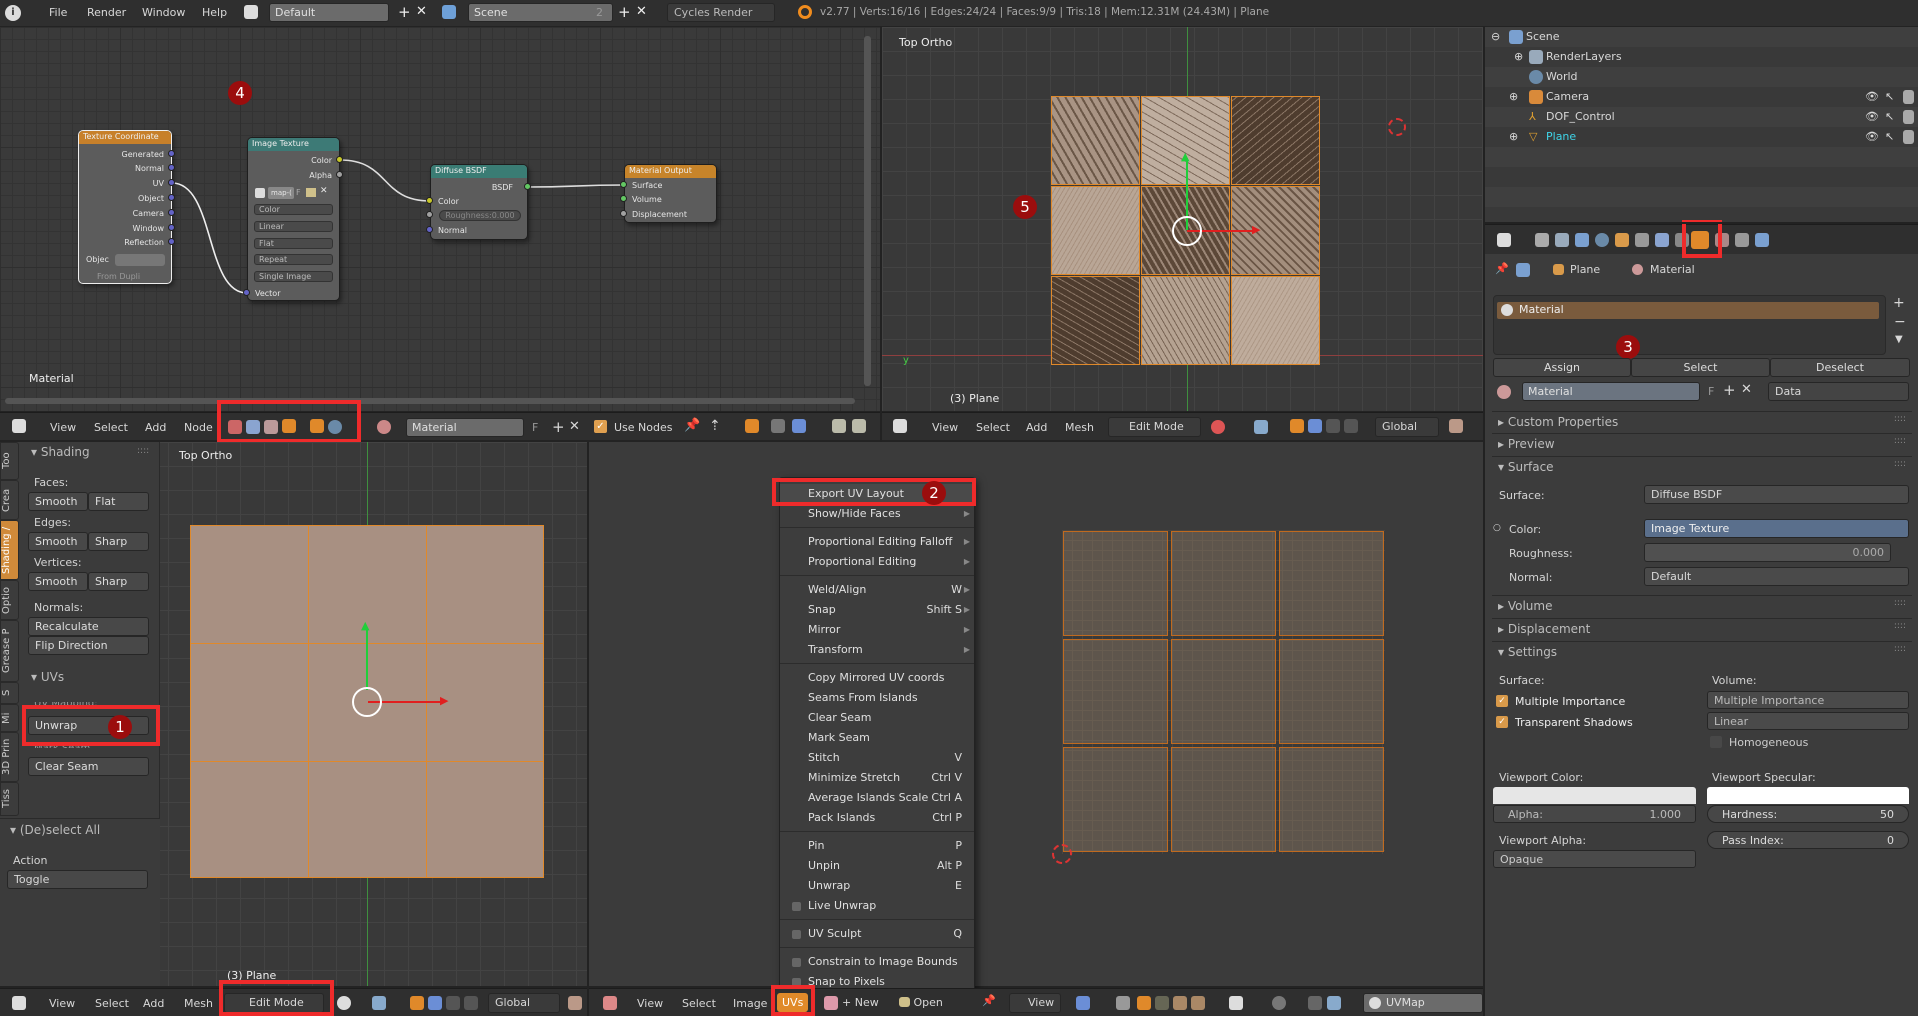  What do you see at coordinates (339, 174) in the screenshot?
I see `socket-alpha-out` at bounding box center [339, 174].